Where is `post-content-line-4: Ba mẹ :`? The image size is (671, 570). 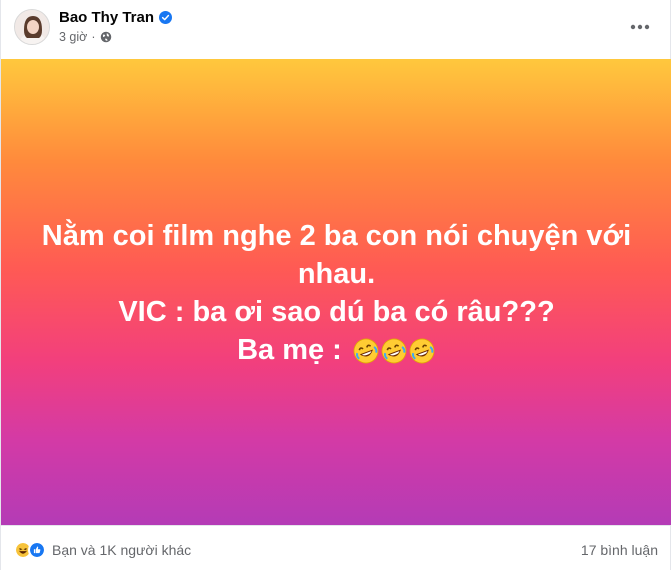
post-content-line-4: Ba mẹ : is located at coordinates (336, 350).